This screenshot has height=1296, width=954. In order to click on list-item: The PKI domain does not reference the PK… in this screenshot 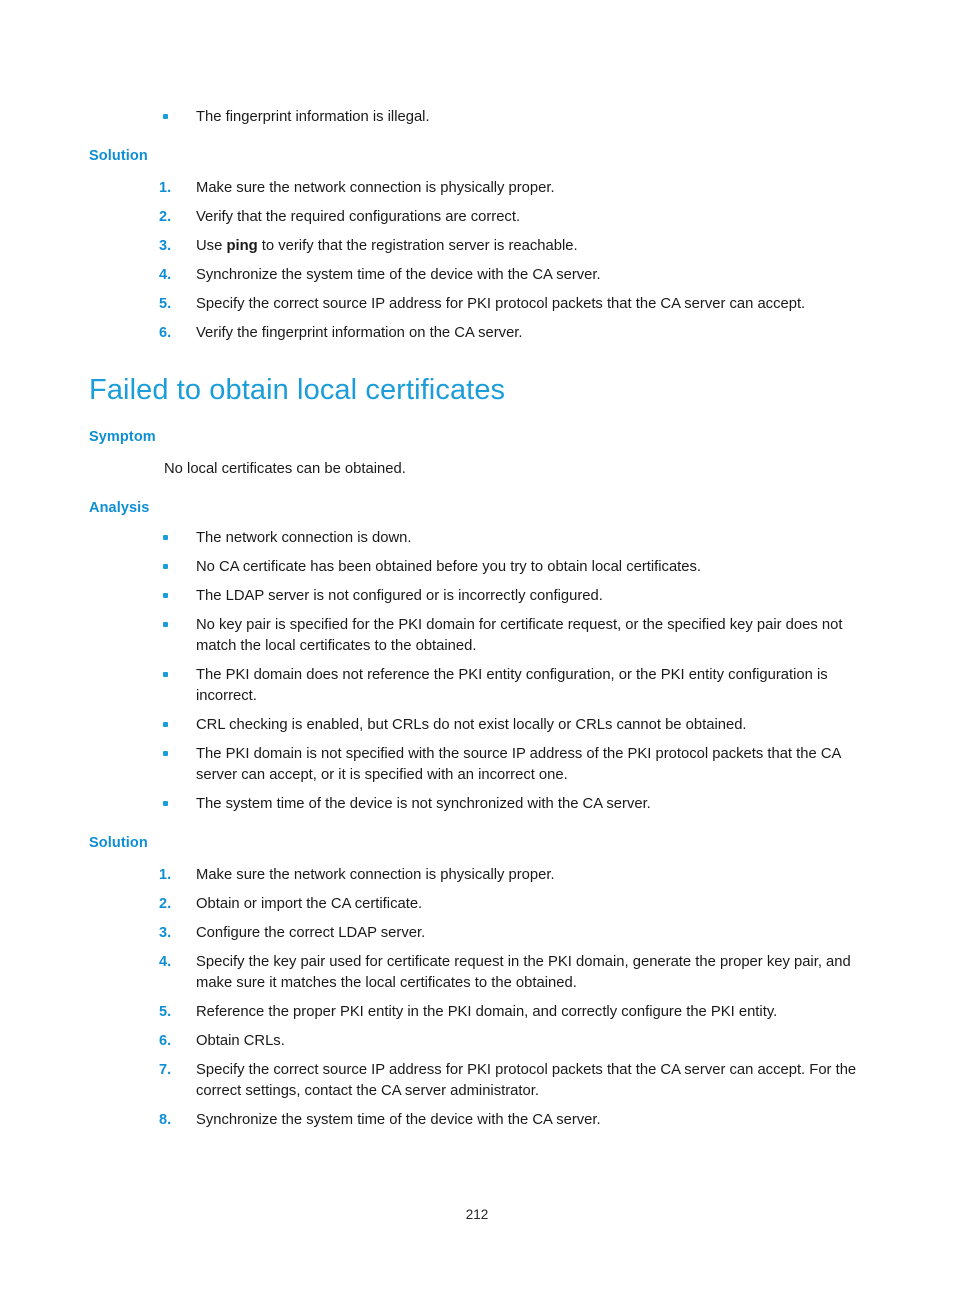, I will do `click(479, 686)`.